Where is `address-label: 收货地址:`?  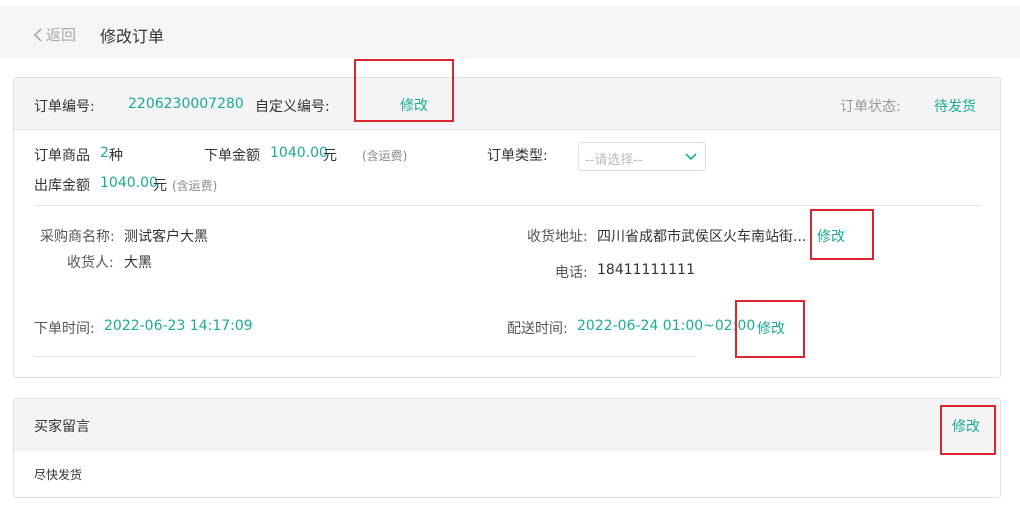
address-label: 收货地址: is located at coordinates (557, 237).